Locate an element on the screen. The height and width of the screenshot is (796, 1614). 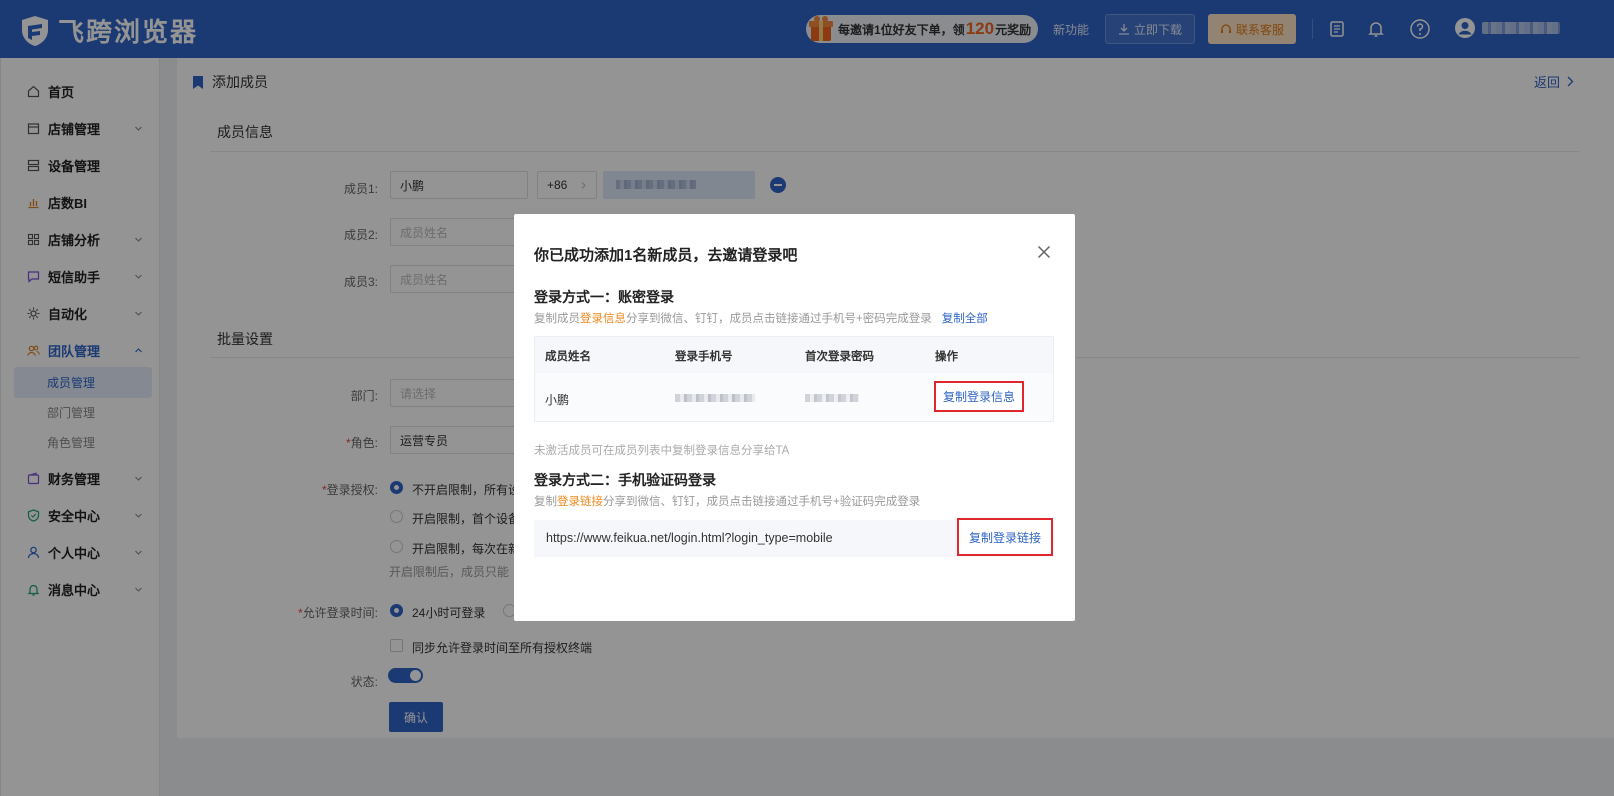
method2-desc: 复制登录链接分享到微信、钉钉，成员点击链接通过手机号+验证码完成登录 is located at coordinates (727, 501).